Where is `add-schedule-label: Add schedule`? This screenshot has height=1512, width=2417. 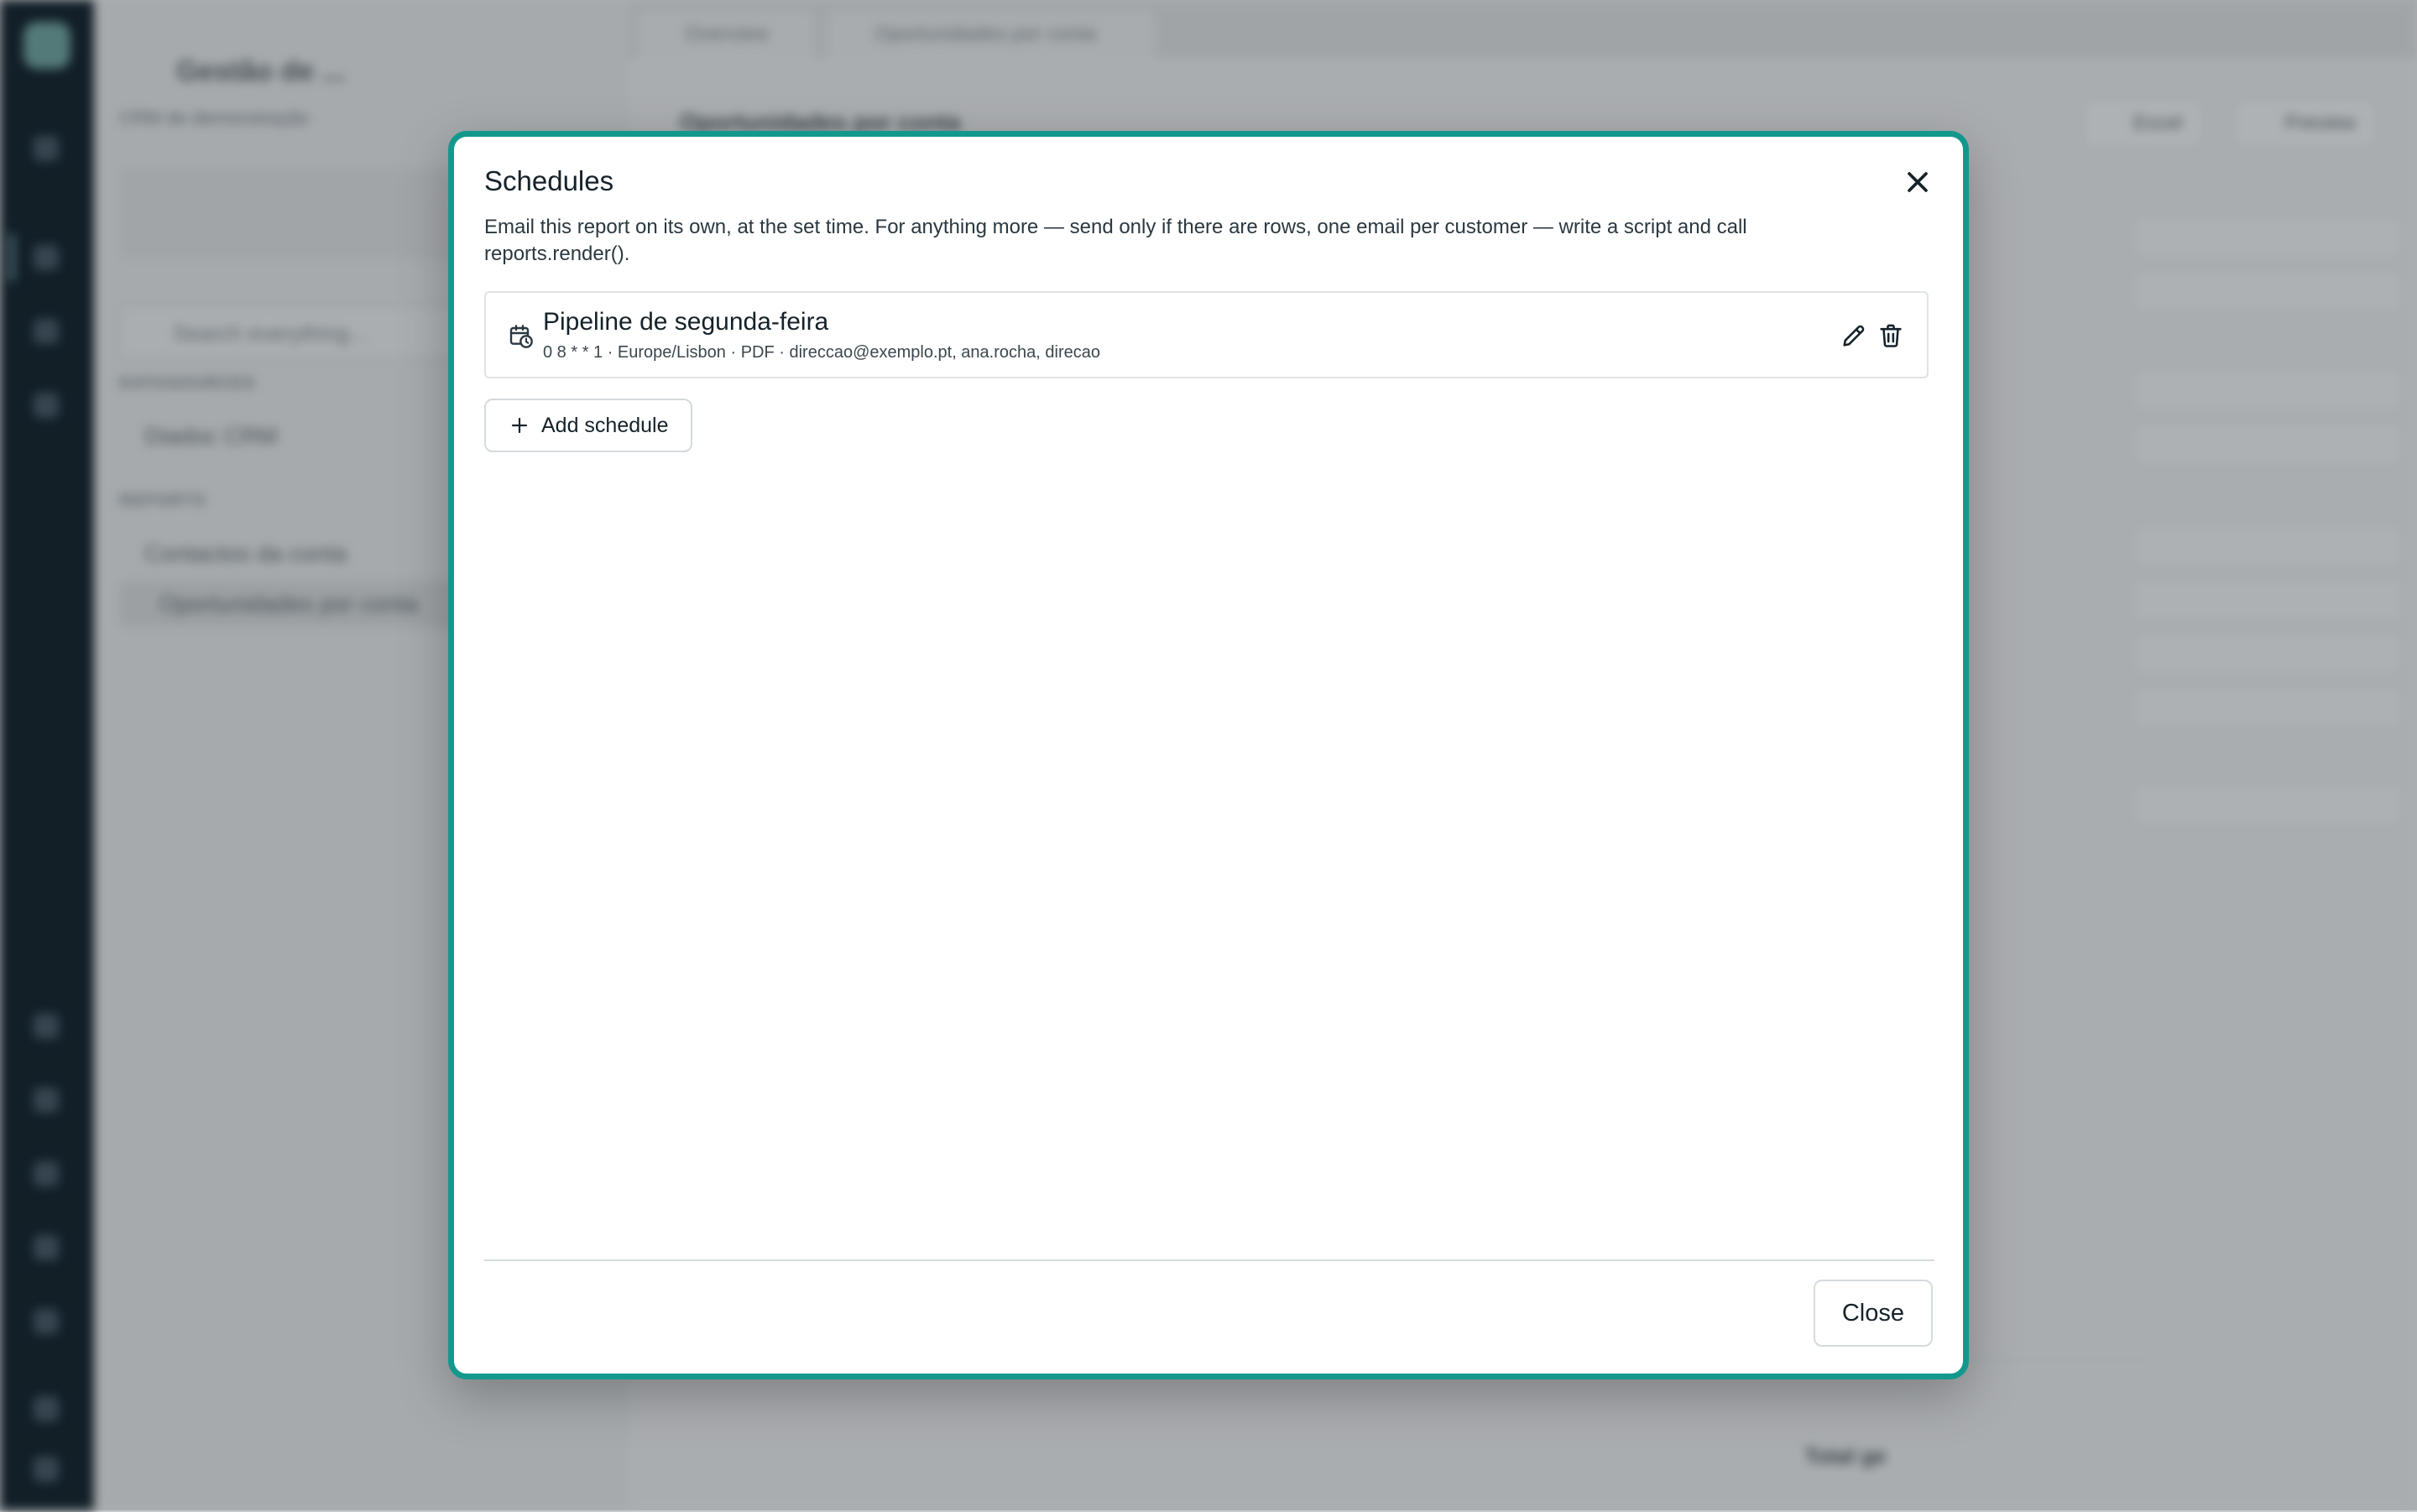
add-schedule-label: Add schedule is located at coordinates (605, 425).